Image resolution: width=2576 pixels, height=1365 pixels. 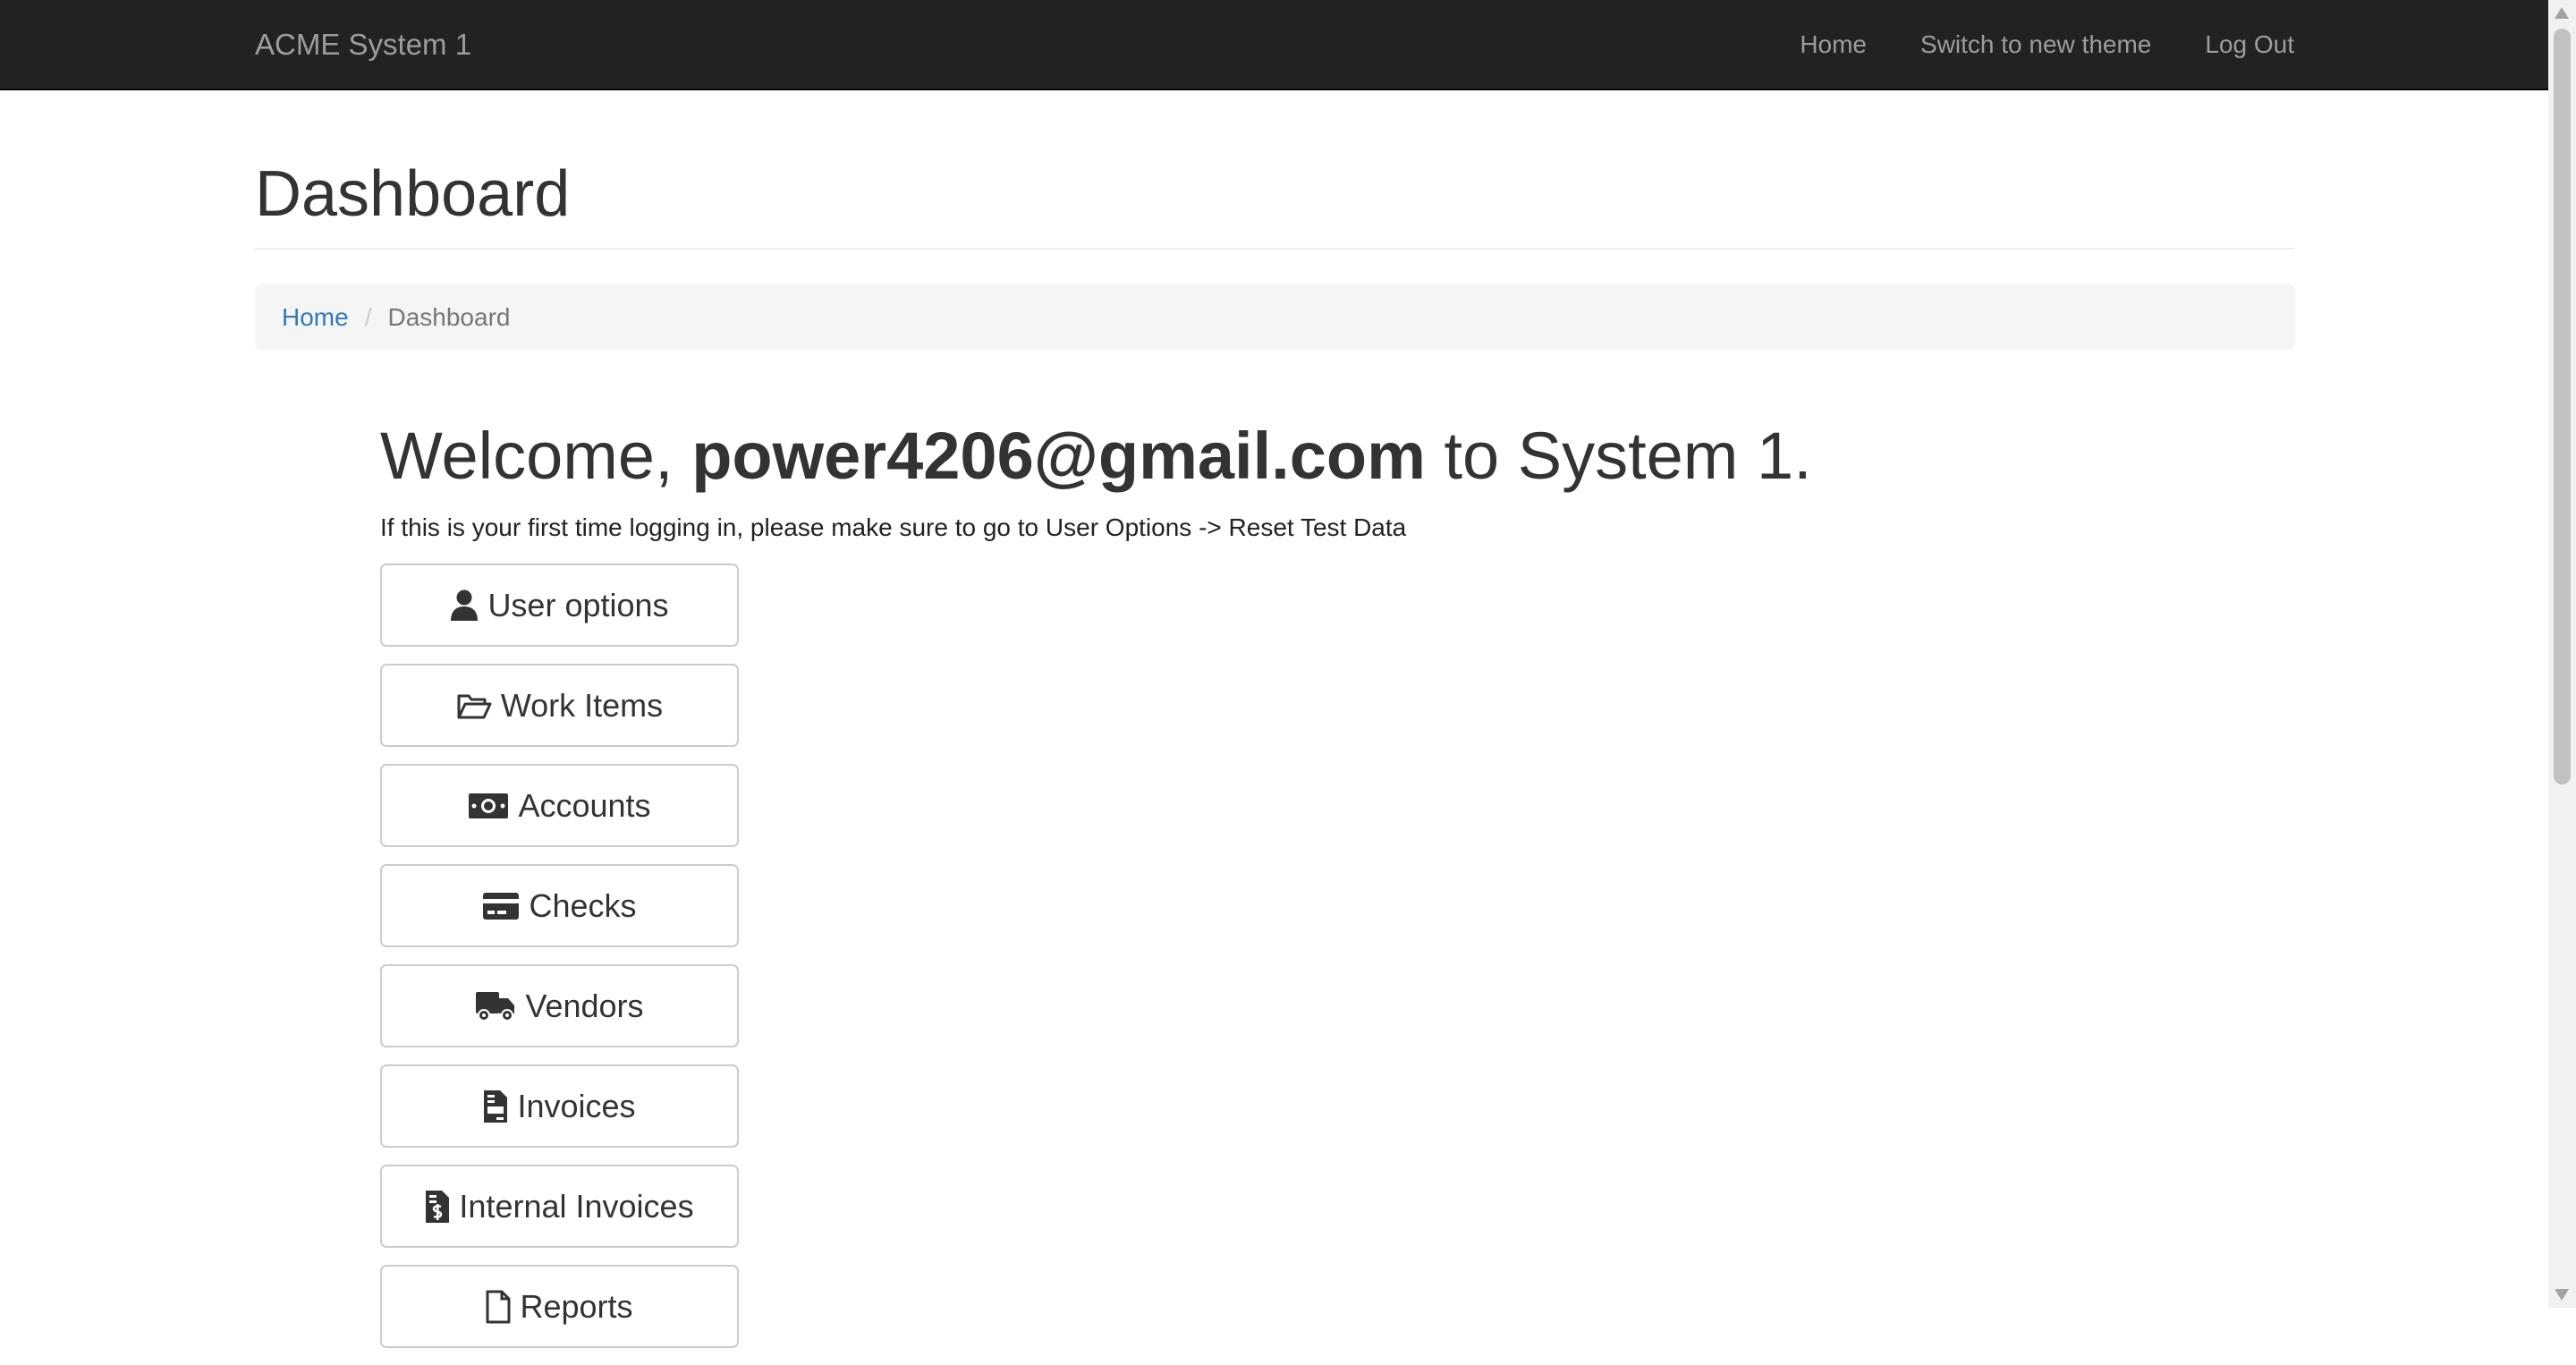 I want to click on work-items-label: Work Items, so click(x=582, y=705).